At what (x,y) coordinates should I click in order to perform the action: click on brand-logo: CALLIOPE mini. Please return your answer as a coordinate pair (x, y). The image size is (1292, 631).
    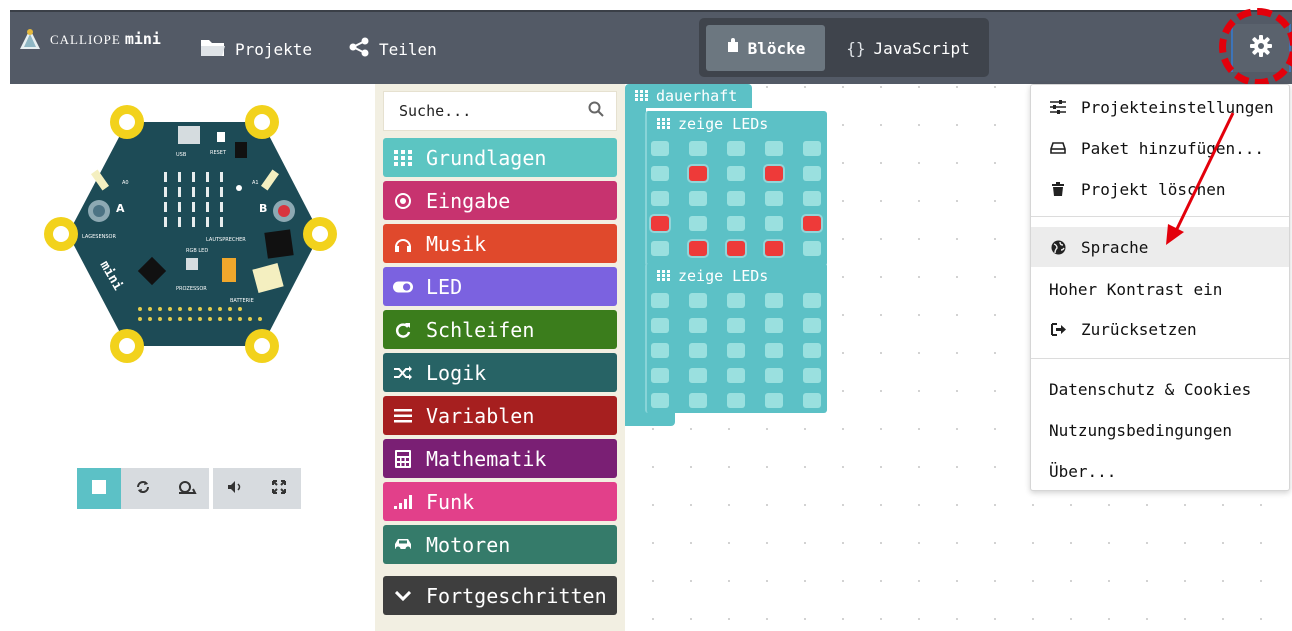
    Looking at the image, I should click on (89, 39).